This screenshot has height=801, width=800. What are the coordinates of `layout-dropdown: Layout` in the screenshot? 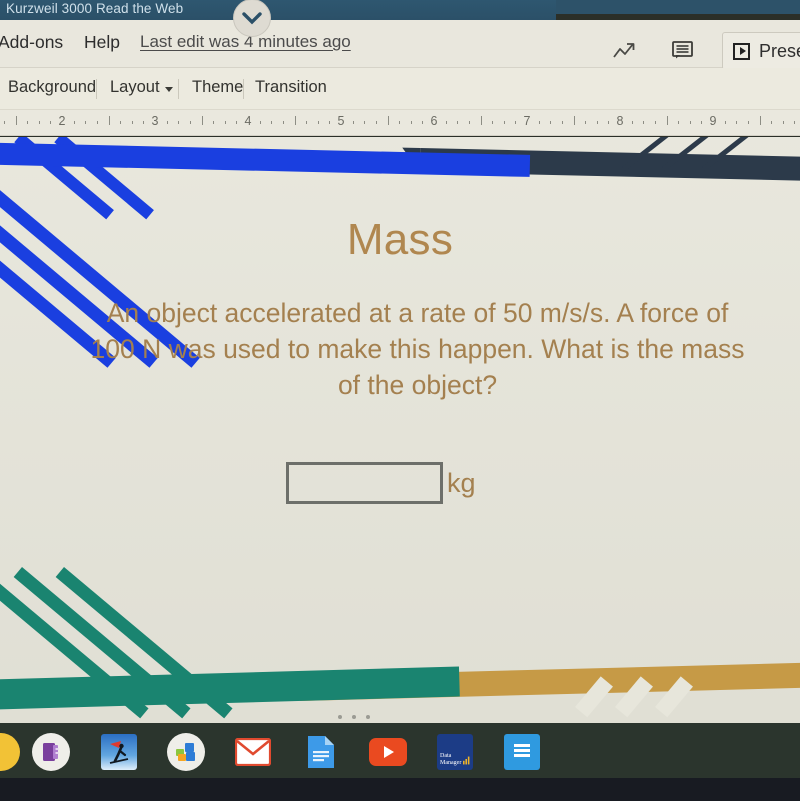 It's located at (141, 87).